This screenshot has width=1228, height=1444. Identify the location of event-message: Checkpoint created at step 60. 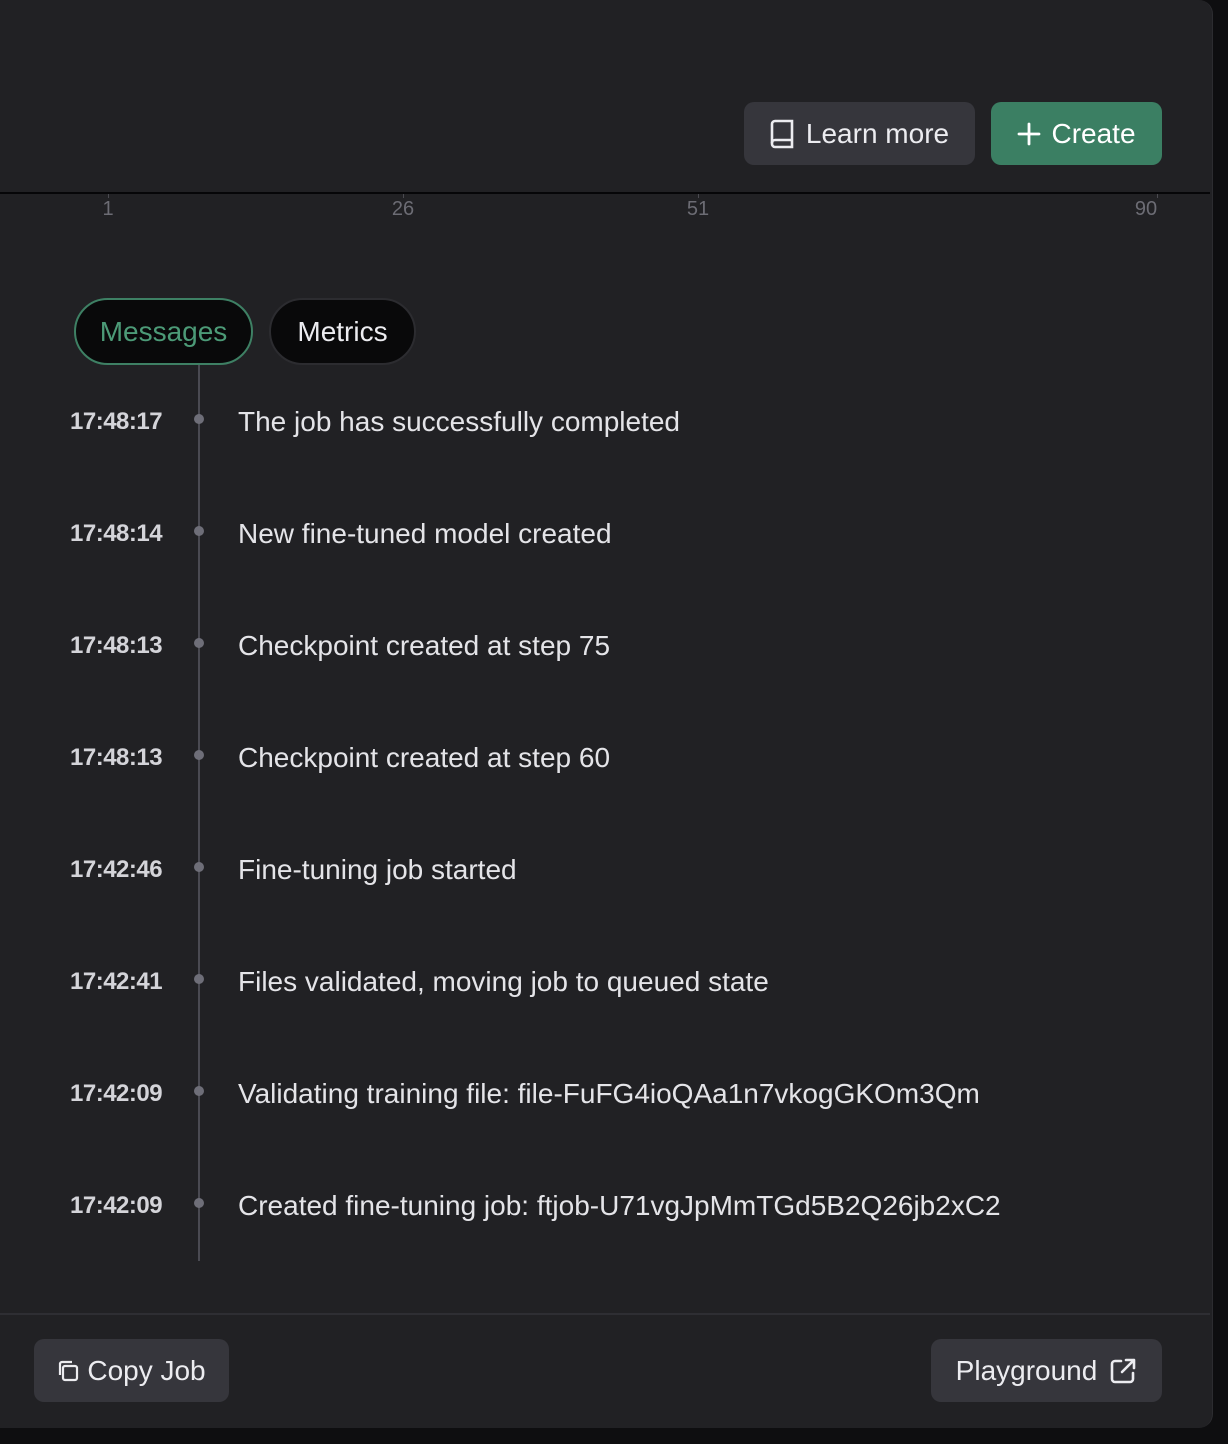
(424, 757).